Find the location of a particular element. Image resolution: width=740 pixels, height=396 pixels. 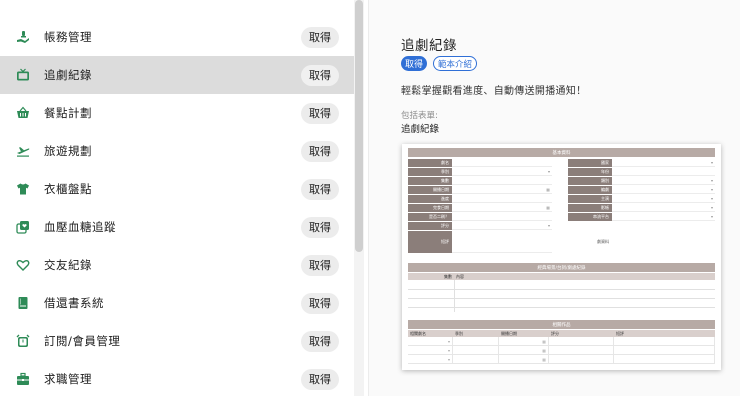

list-item-drama: 追劇紀錄 取得 is located at coordinates (177, 75).